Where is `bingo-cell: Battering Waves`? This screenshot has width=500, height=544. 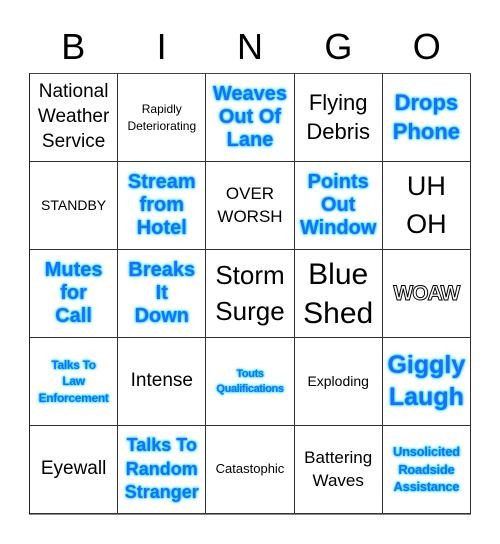
bingo-cell: Battering Waves is located at coordinates (338, 470).